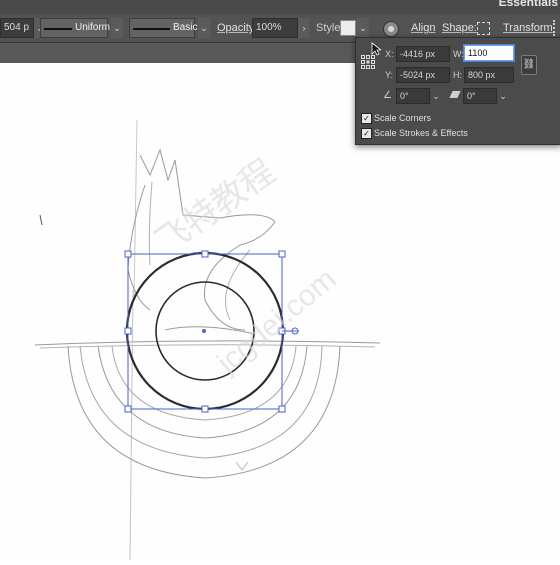 The width and height of the screenshot is (560, 565). I want to click on brush-definition-label: Basic, so click(185, 27).